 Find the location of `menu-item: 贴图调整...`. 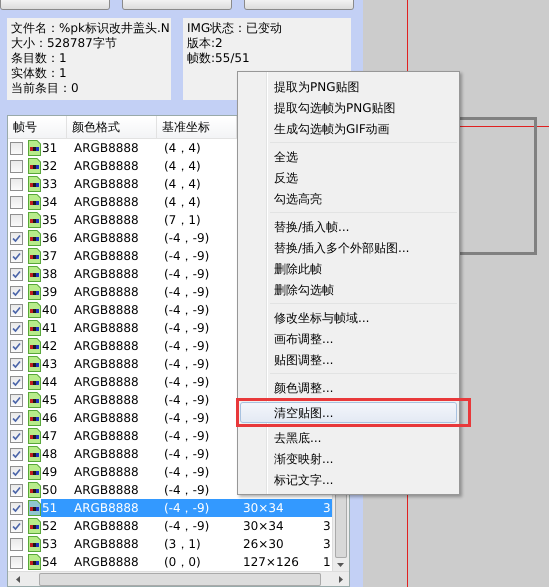

menu-item: 贴图调整... is located at coordinates (348, 359).